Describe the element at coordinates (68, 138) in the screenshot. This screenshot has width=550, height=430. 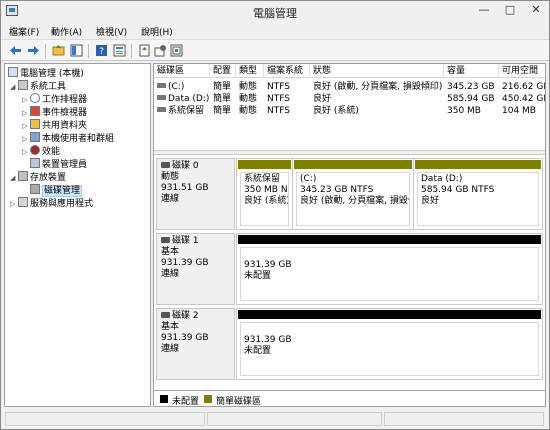
I see `tree-item-local-users: ▷ 本機使用者和群組` at that location.